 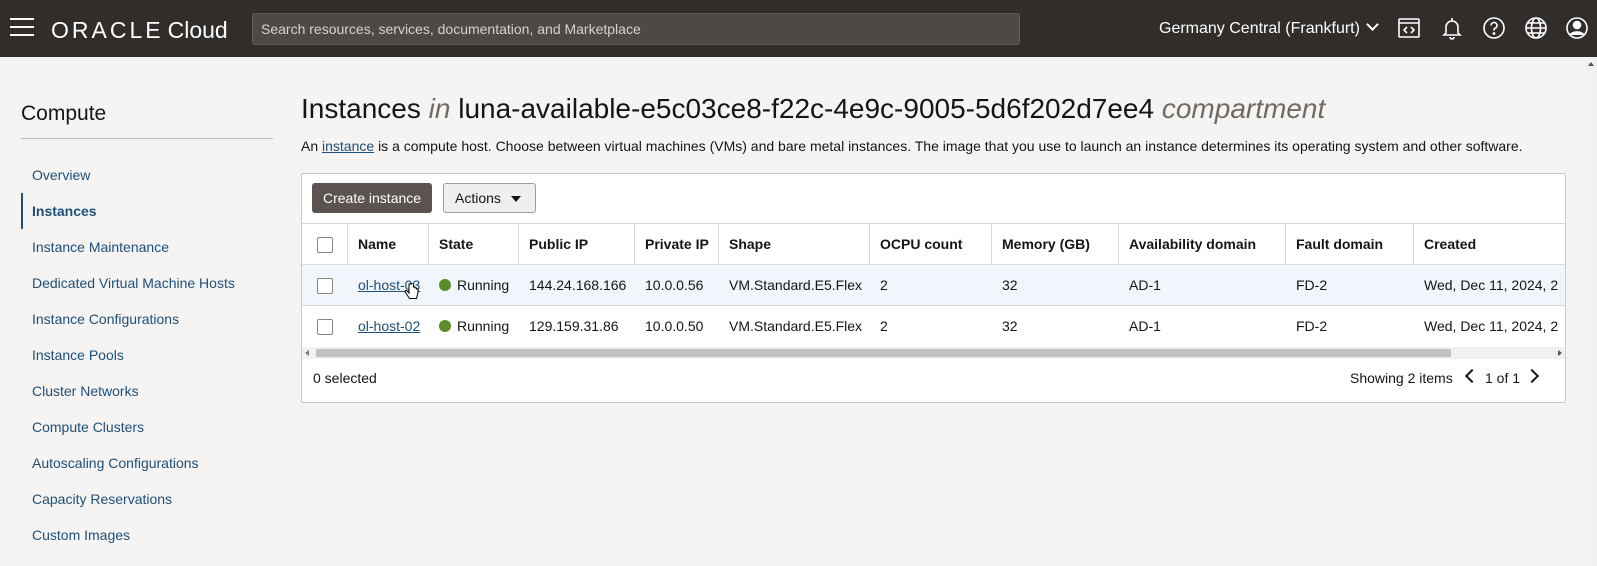 I want to click on column-header-ocpu-count: OCPU count, so click(x=931, y=244).